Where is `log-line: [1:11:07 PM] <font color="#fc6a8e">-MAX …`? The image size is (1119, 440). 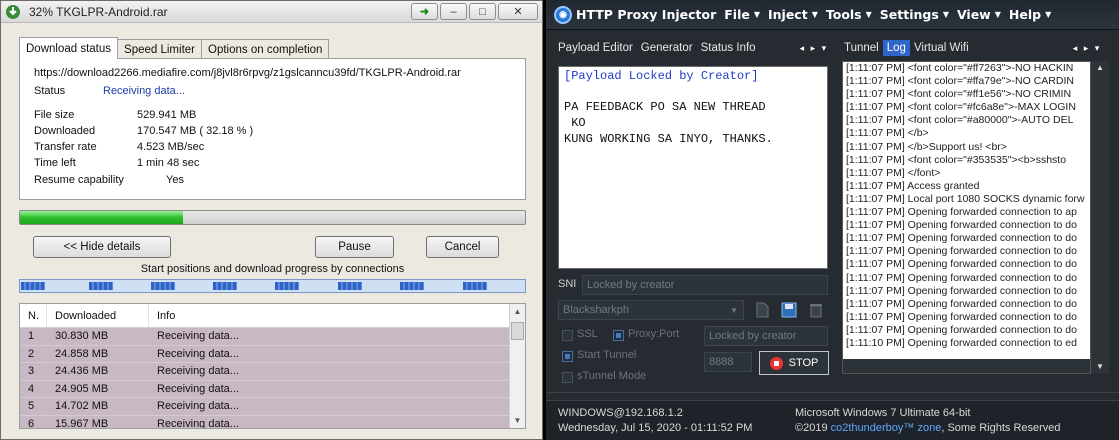
log-line: [1:11:07 PM] <font color="#fc6a8e">-MAX … is located at coordinates (961, 107).